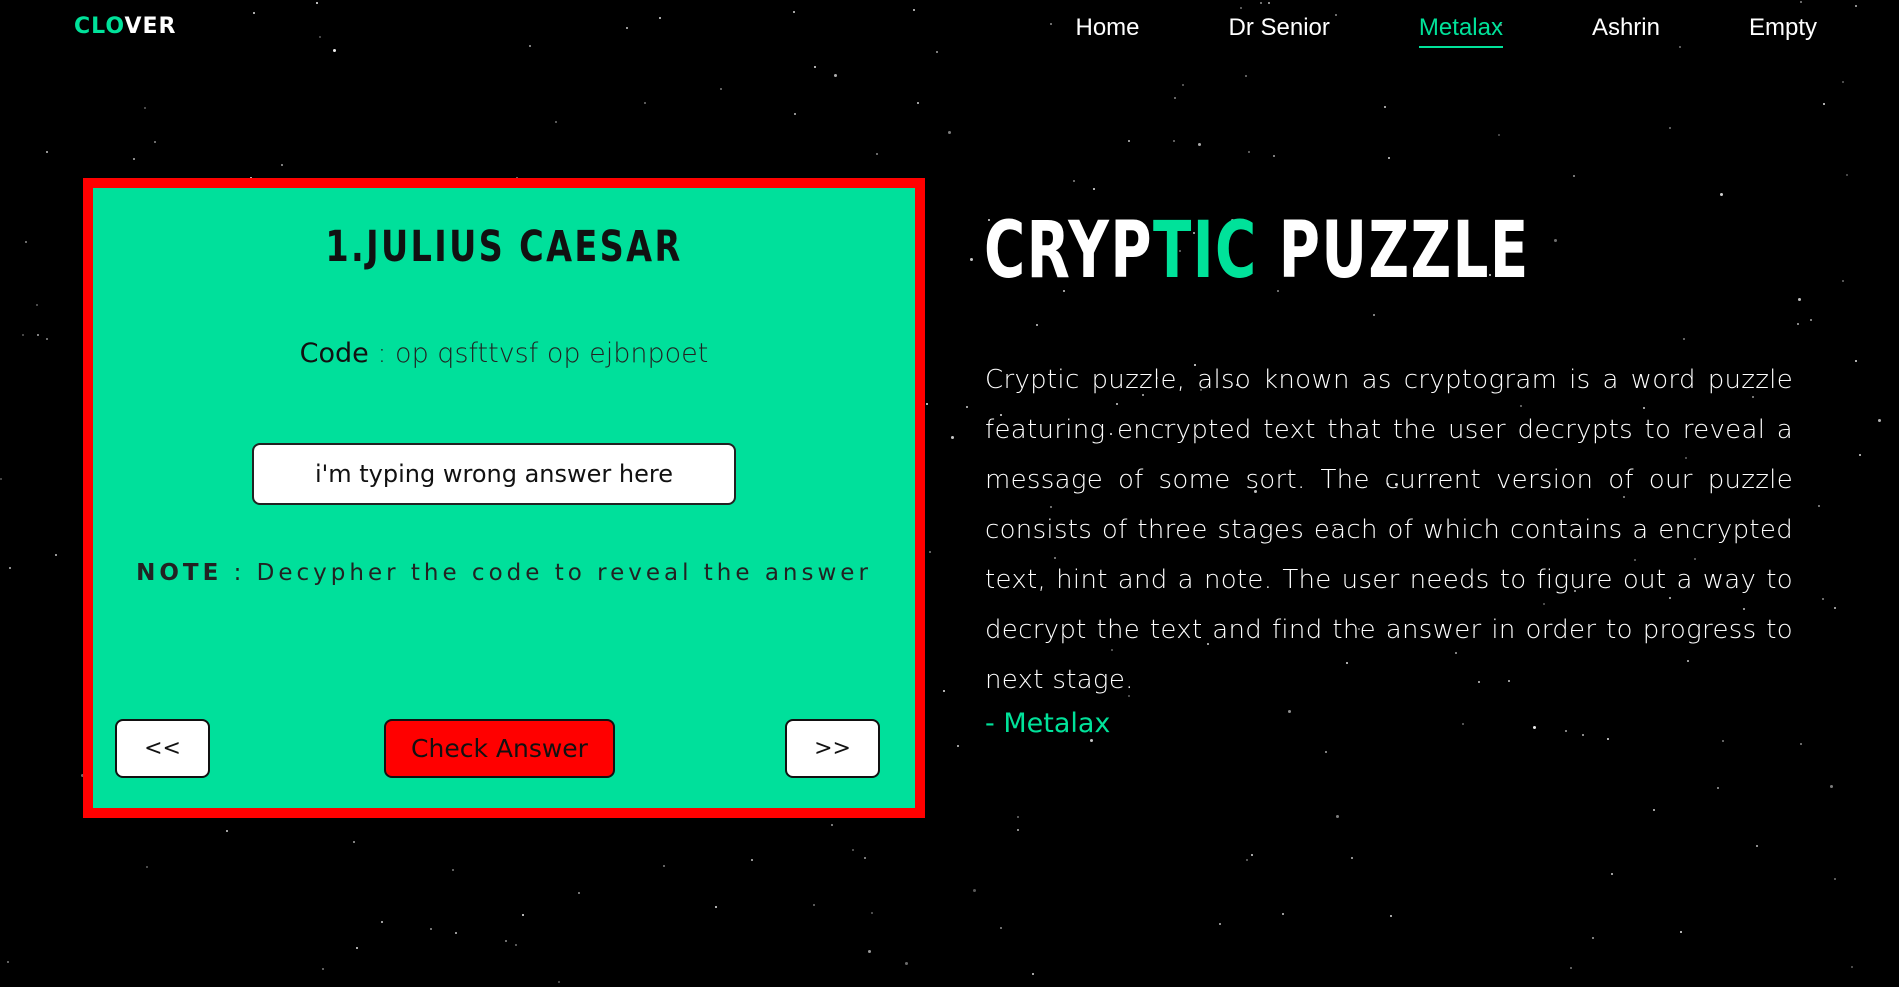 Image resolution: width=1899 pixels, height=987 pixels. Describe the element at coordinates (1460, 31) in the screenshot. I see `nav-metalax: Metalax` at that location.